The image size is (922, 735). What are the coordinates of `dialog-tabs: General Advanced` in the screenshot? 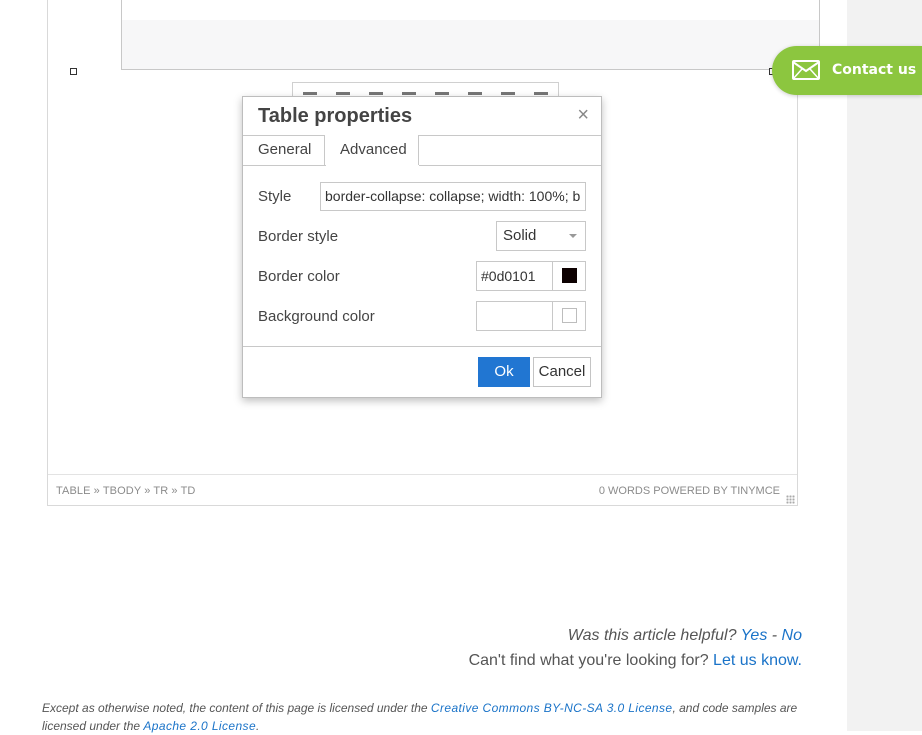 It's located at (422, 150).